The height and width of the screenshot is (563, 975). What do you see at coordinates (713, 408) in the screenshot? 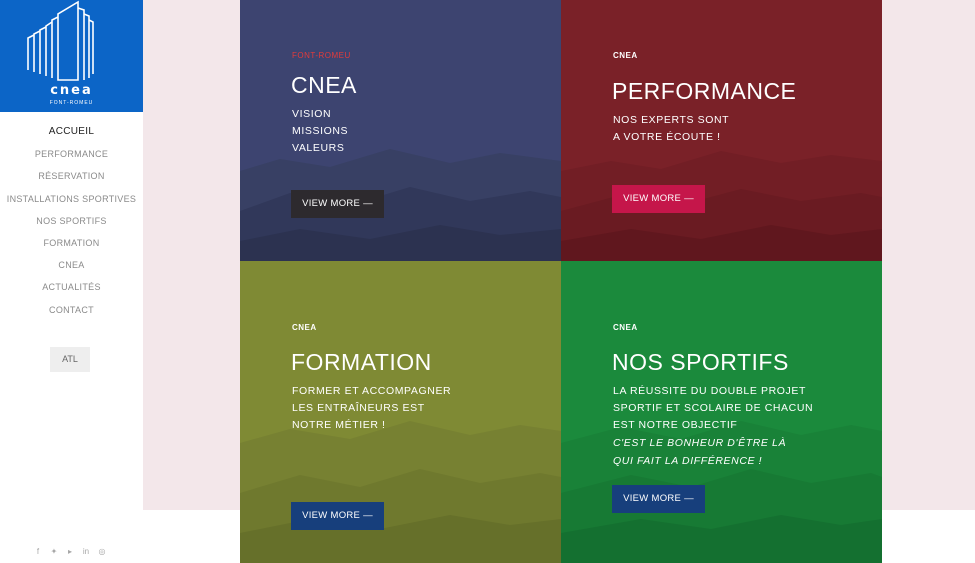
I see `tile-line: SPORTIF ET SCOLAIRE DE CHACUN` at bounding box center [713, 408].